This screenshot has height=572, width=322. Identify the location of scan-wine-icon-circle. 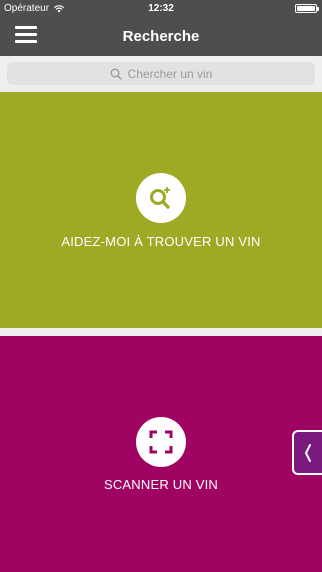
(161, 442).